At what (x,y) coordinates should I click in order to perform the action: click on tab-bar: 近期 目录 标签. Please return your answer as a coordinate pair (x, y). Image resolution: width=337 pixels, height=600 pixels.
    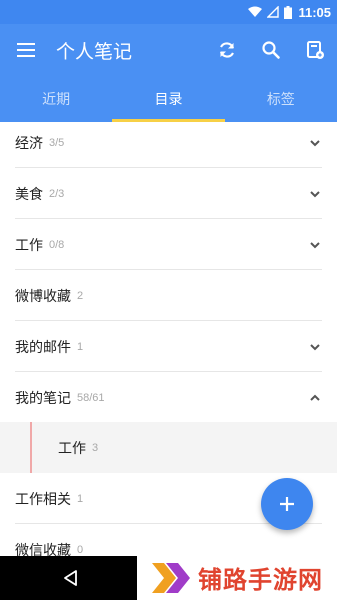
    Looking at the image, I should click on (168, 99).